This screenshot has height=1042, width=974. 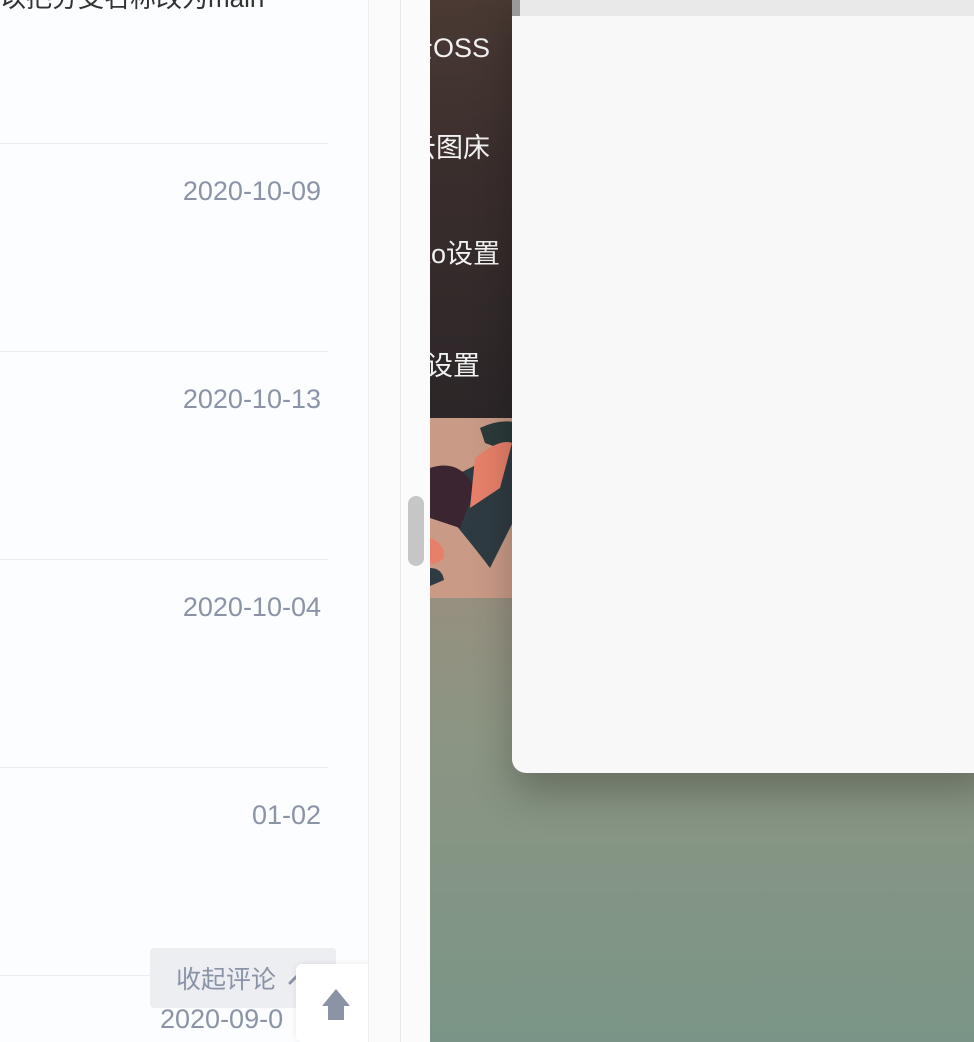 What do you see at coordinates (455, 363) in the screenshot?
I see `menu-item-settings: 设置` at bounding box center [455, 363].